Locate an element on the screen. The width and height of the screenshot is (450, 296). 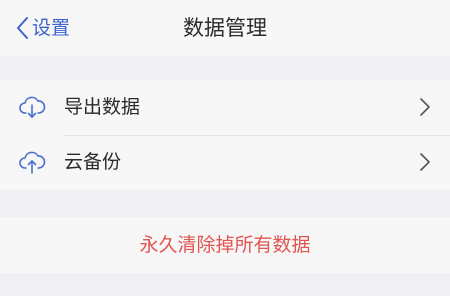
cloud-download-icon is located at coordinates (32, 107).